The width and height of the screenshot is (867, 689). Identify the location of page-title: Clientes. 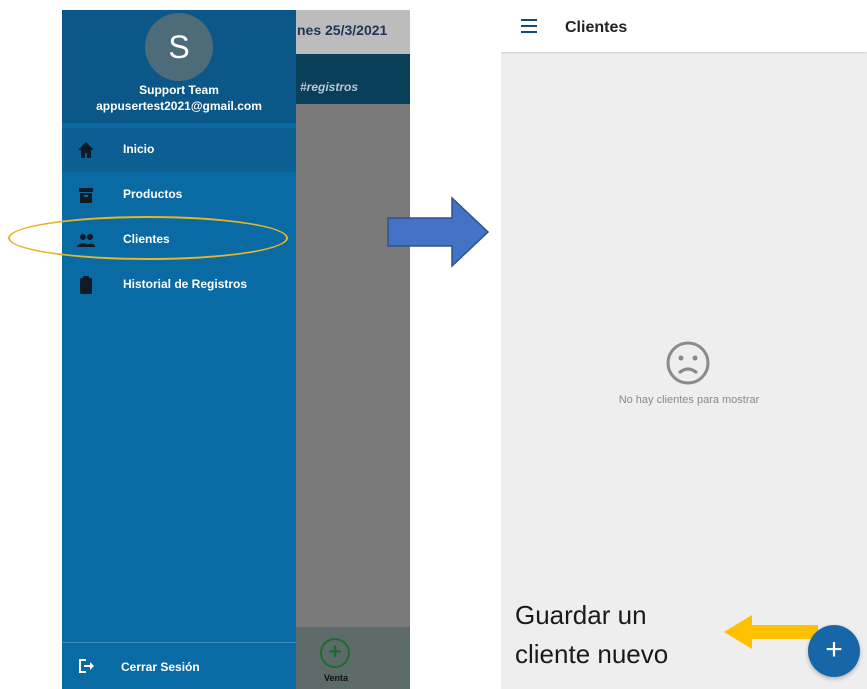
(596, 27).